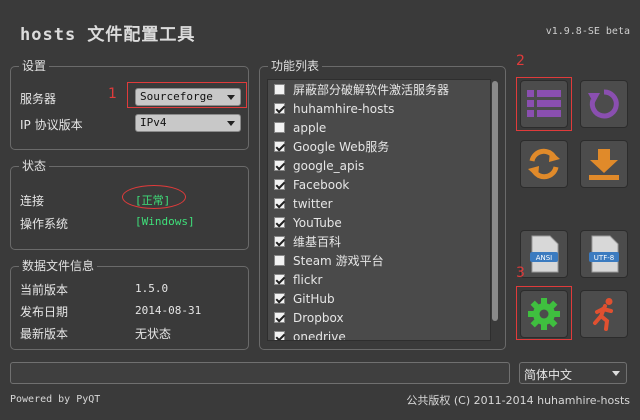  What do you see at coordinates (321, 184) in the screenshot?
I see `function-label: Facebook` at bounding box center [321, 184].